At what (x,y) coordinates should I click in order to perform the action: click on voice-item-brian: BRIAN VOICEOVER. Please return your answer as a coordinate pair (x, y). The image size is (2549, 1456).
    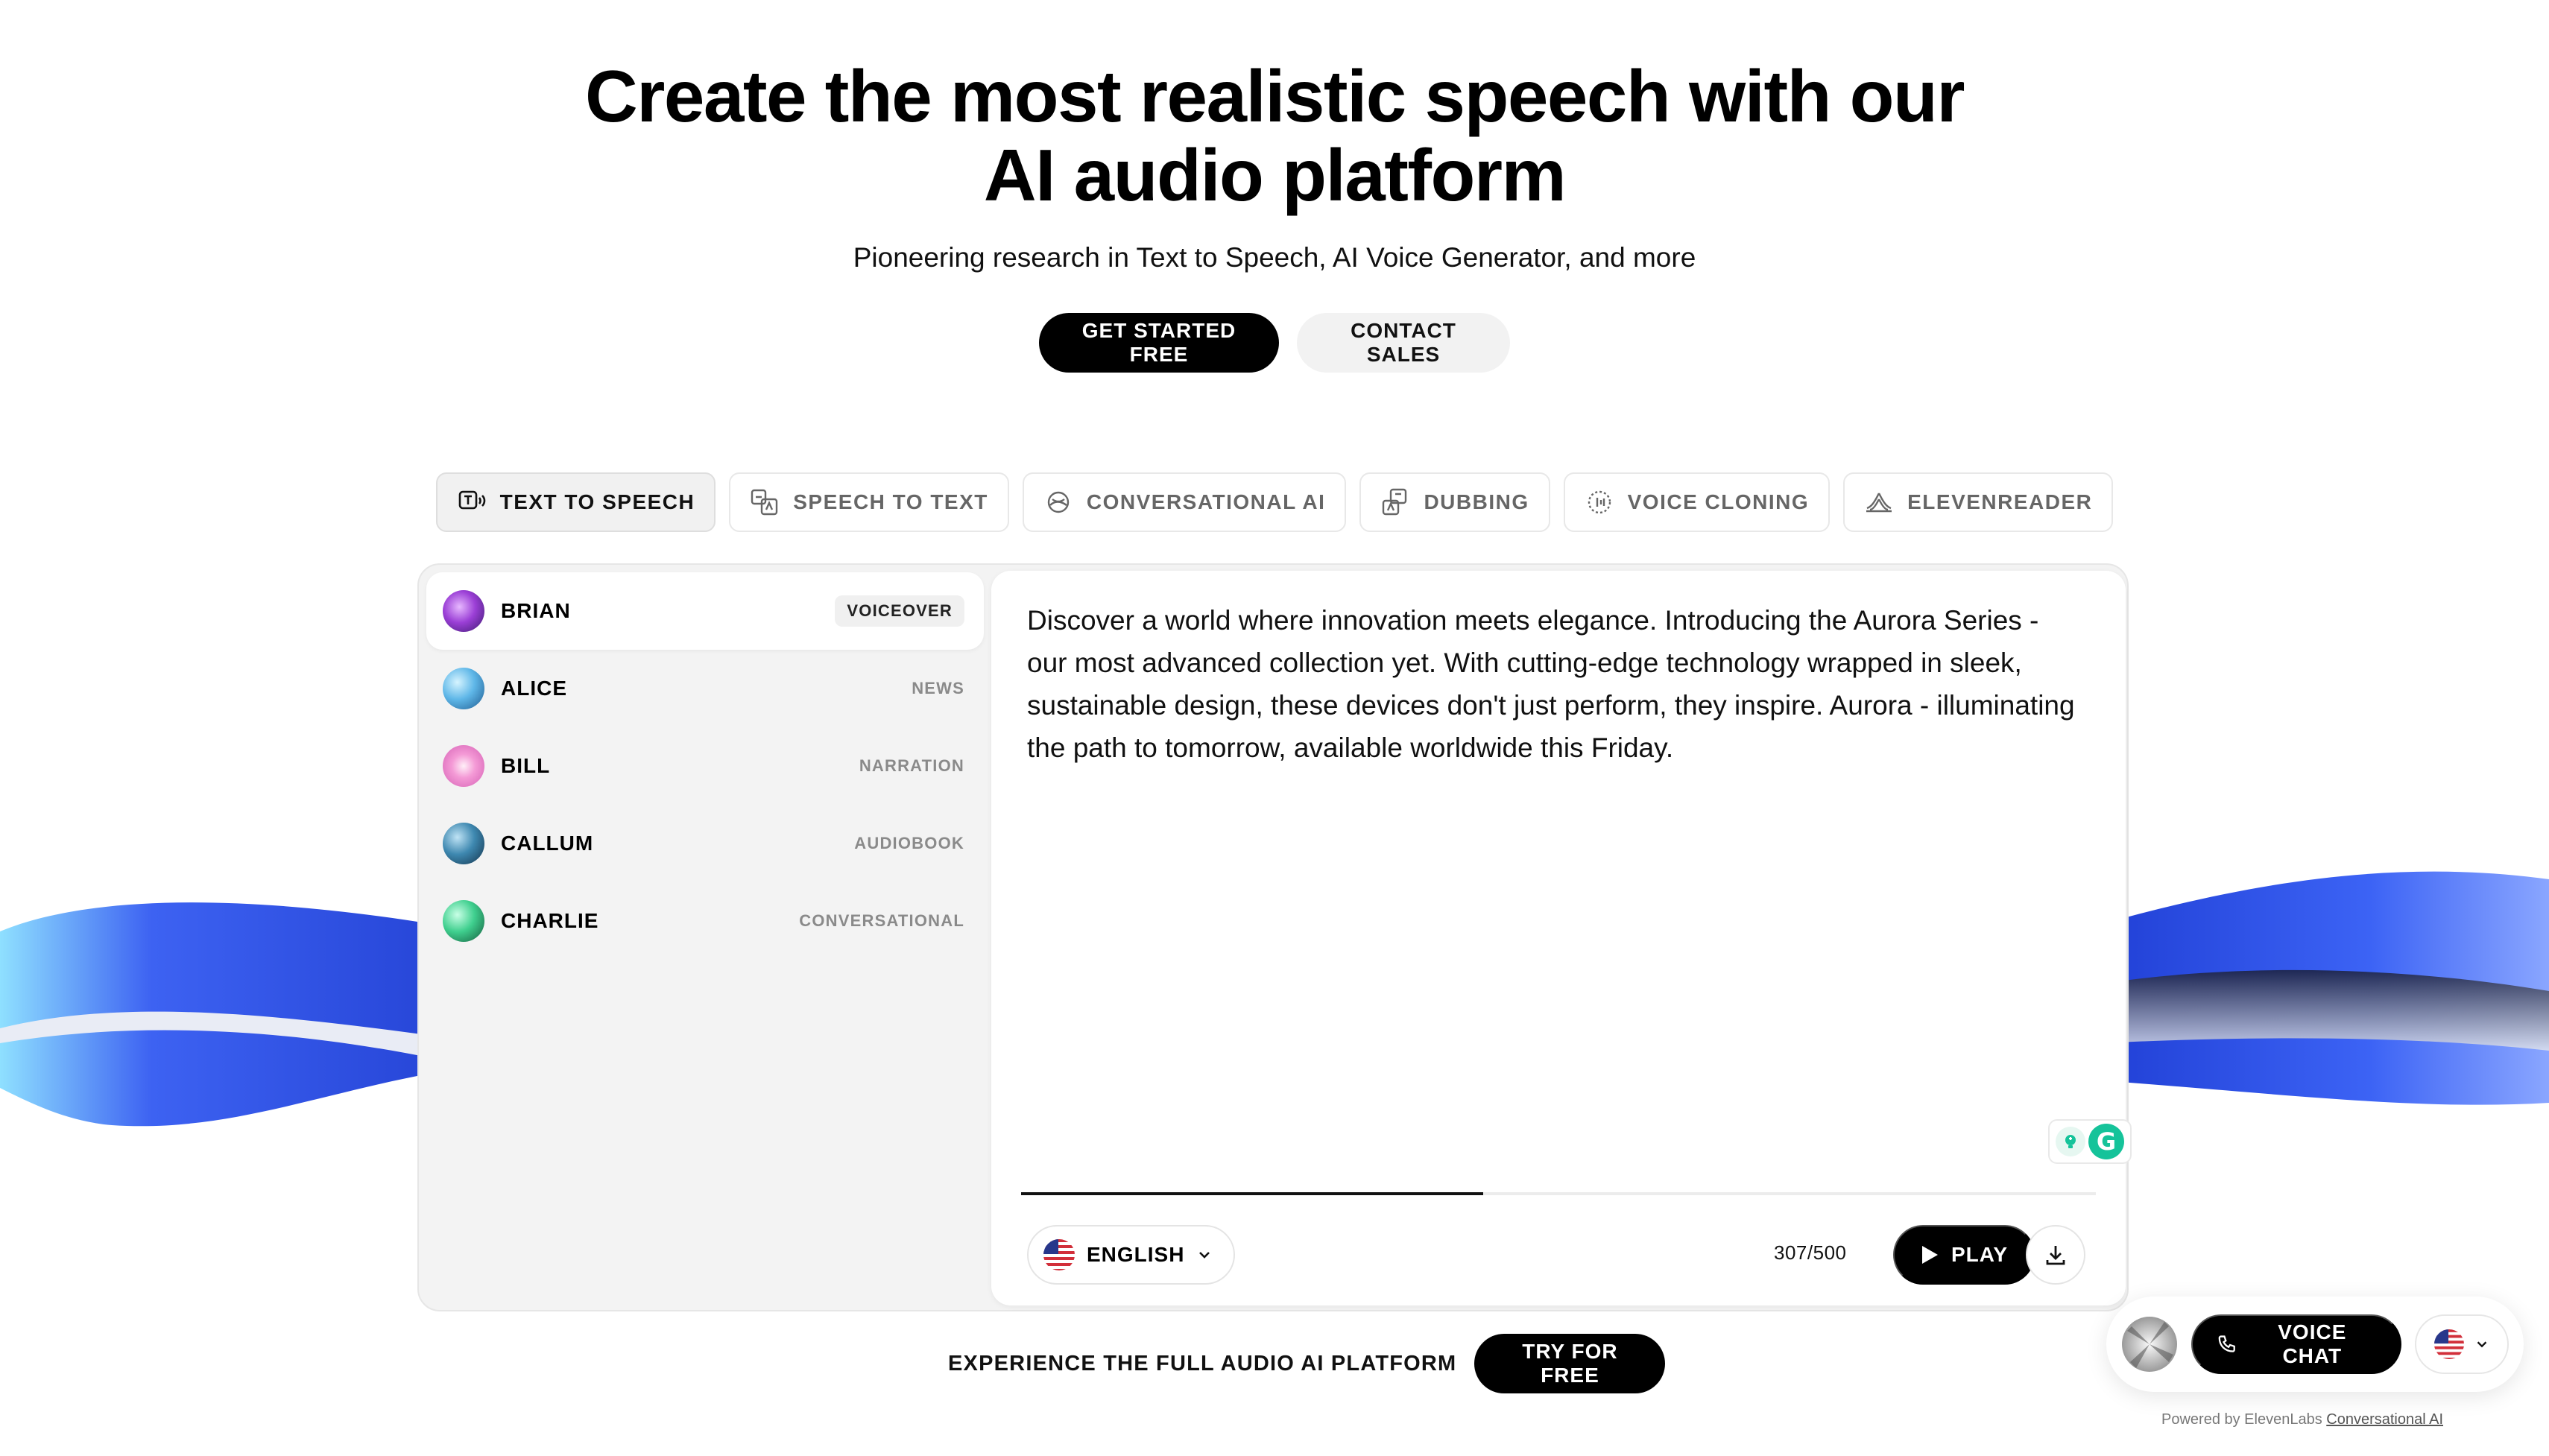
    Looking at the image, I should click on (705, 611).